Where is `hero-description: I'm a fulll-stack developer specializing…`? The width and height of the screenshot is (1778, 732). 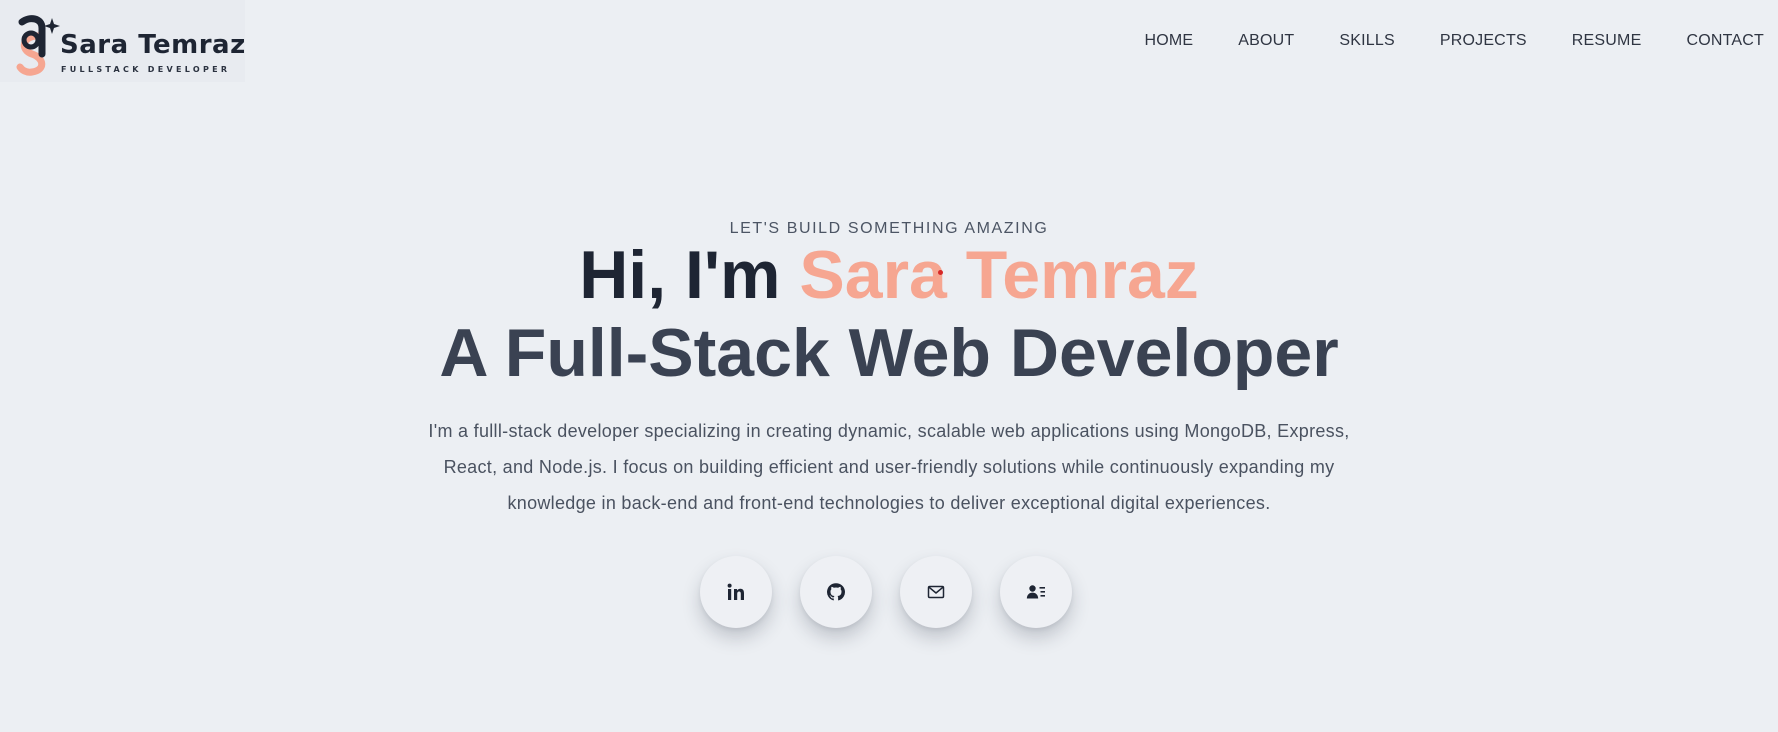
hero-description: I'm a fulll-stack developer specializing… is located at coordinates (889, 467).